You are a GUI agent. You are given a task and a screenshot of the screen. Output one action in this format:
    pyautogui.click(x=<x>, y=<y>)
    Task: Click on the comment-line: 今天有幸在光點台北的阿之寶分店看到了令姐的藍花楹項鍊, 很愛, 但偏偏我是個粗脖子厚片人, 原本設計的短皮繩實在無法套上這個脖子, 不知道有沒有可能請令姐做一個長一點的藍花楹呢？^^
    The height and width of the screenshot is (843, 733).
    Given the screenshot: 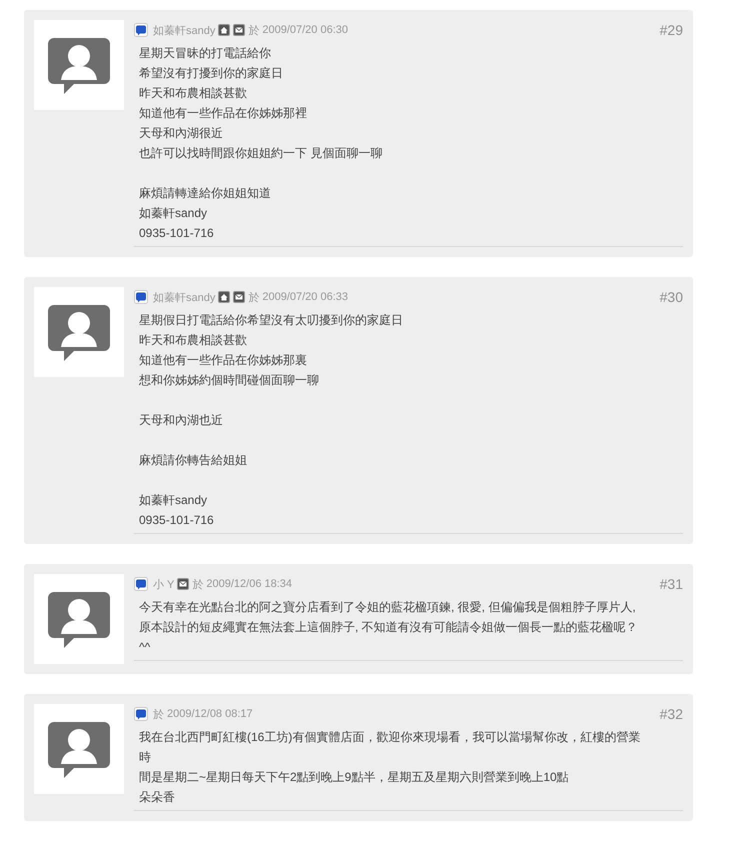 What is the action you would take?
    pyautogui.click(x=389, y=627)
    